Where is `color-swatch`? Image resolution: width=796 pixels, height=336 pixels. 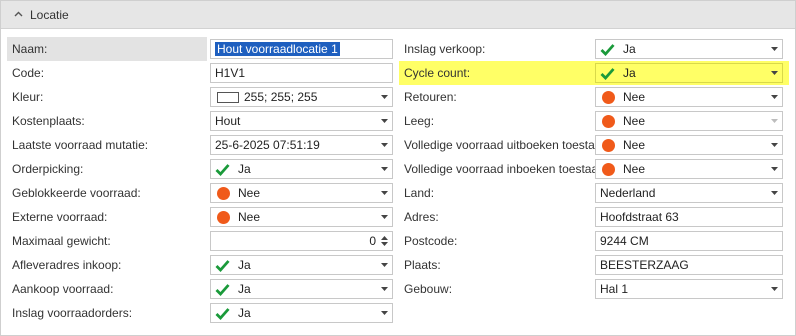 color-swatch is located at coordinates (228, 97).